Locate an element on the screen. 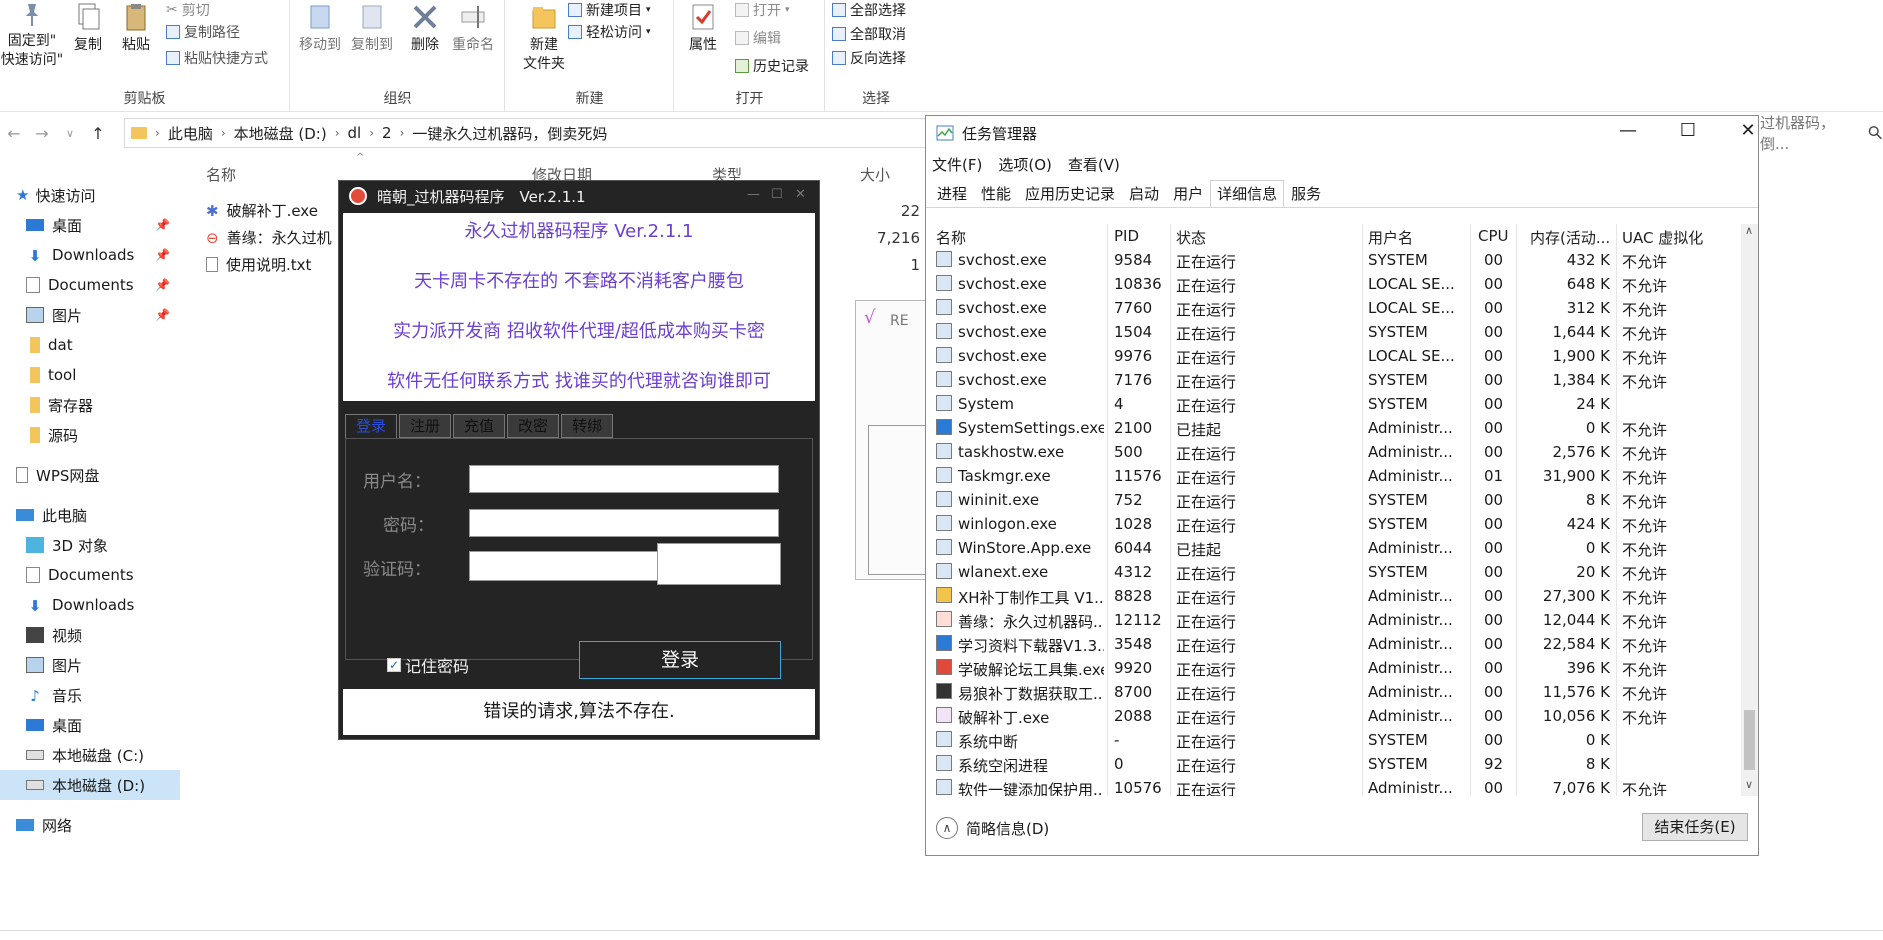 The image size is (1883, 940). vertical-scrollbar: ∧ ∨ is located at coordinates (1749, 510).